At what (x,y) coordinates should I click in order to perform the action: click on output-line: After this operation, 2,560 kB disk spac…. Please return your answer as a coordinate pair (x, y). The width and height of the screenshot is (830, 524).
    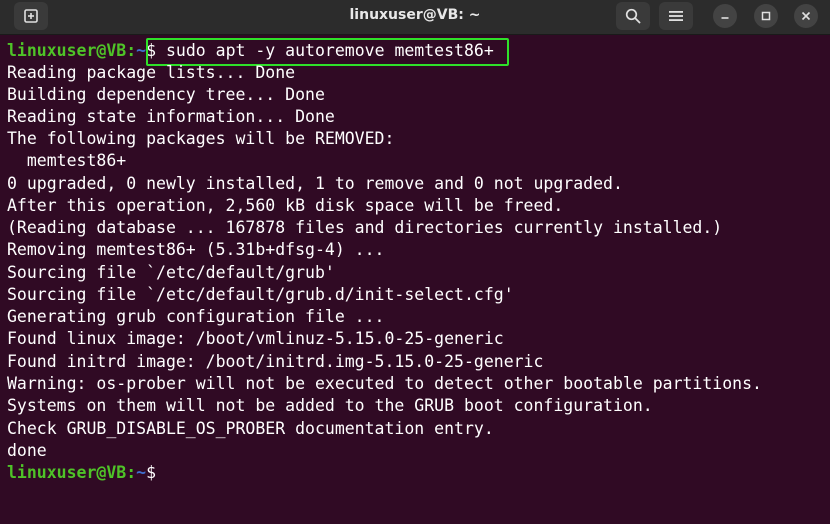
    Looking at the image, I should click on (285, 205).